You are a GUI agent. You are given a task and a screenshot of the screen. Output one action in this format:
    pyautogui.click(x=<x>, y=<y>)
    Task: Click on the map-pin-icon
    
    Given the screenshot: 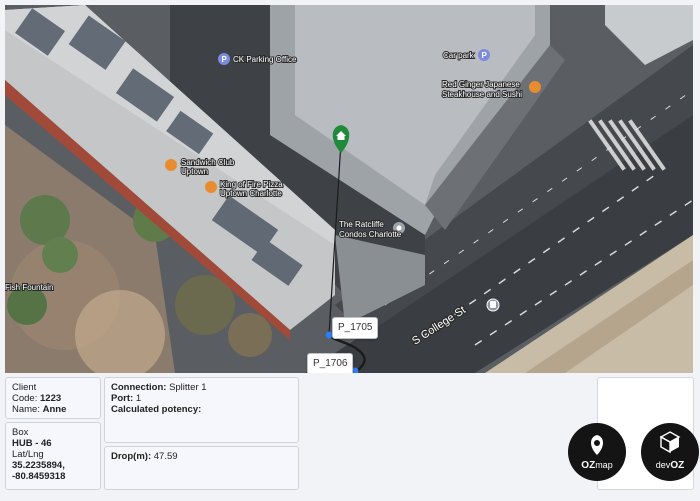 What is the action you would take?
    pyautogui.click(x=597, y=445)
    